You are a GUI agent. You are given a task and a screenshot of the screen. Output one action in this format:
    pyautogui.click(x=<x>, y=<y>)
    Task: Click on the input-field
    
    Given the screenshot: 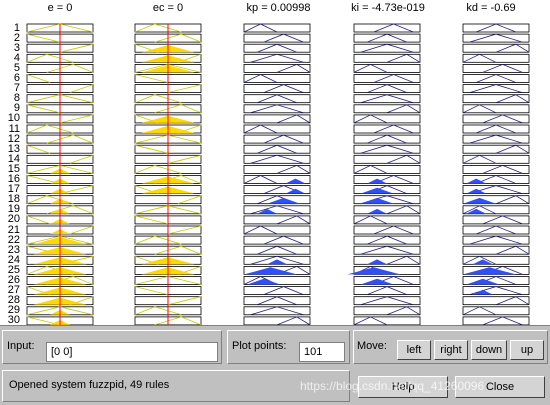 What is the action you would take?
    pyautogui.click(x=132, y=352)
    